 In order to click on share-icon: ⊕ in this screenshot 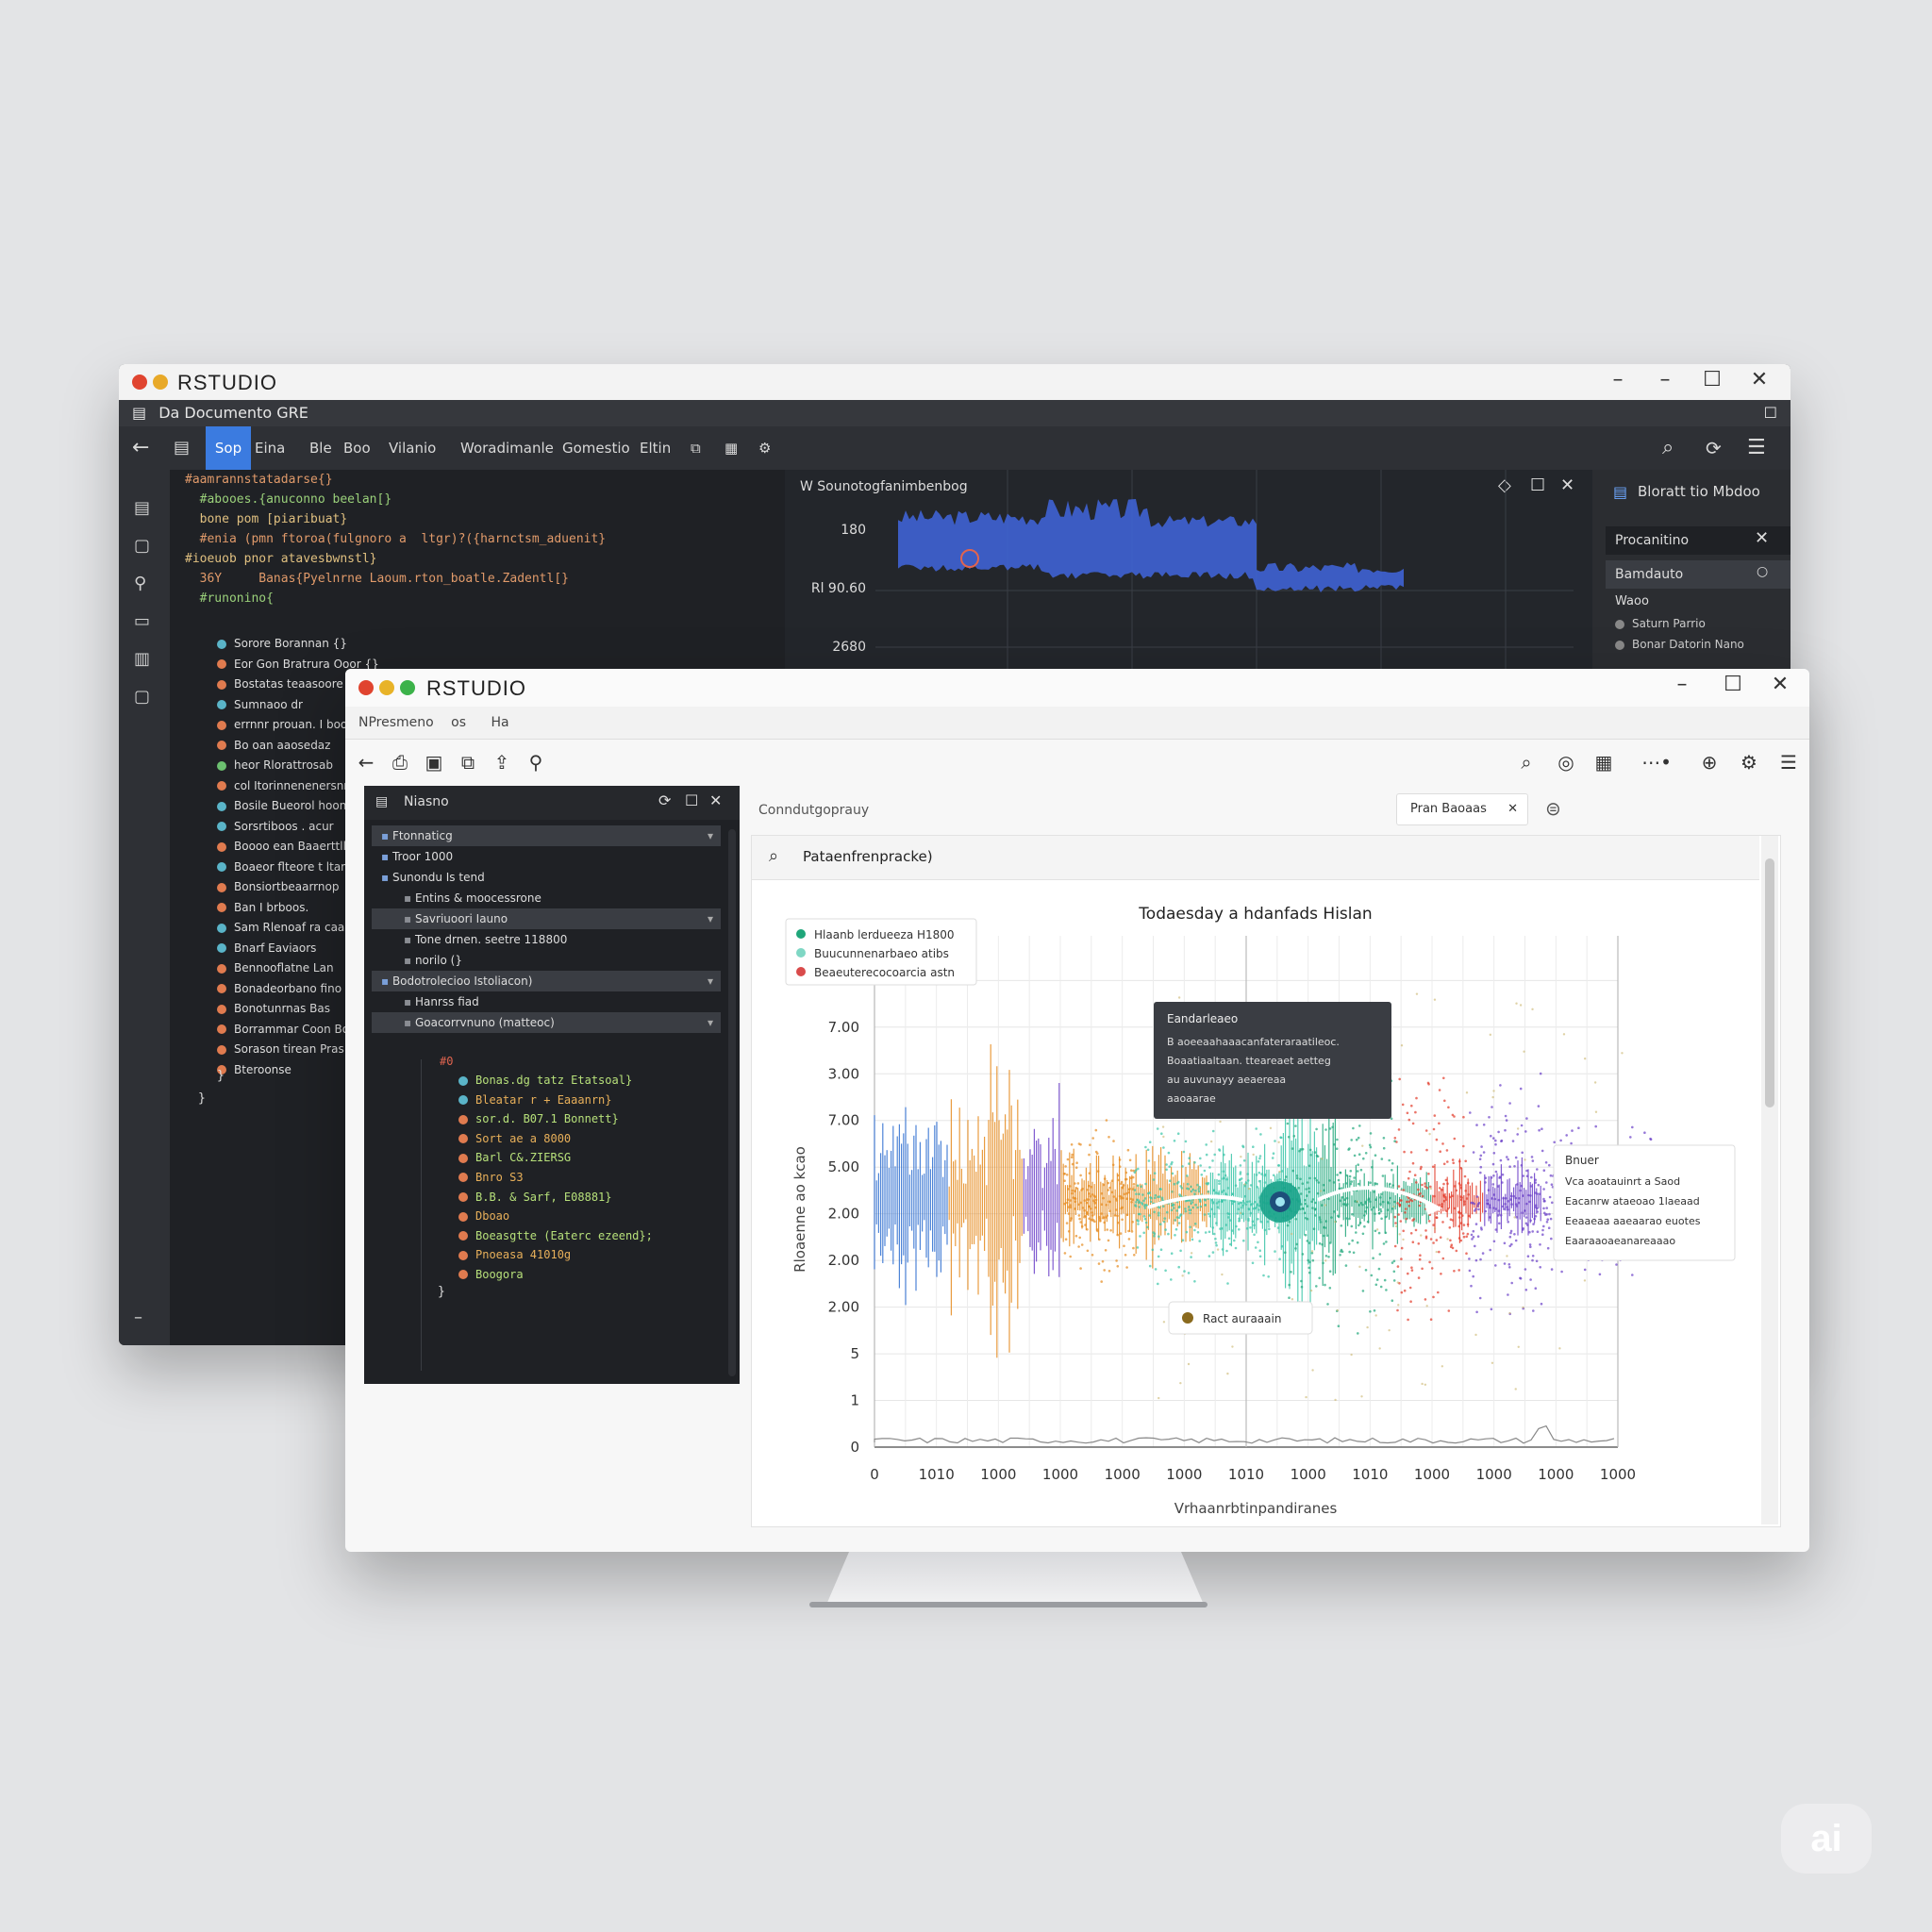, I will do `click(1709, 763)`.